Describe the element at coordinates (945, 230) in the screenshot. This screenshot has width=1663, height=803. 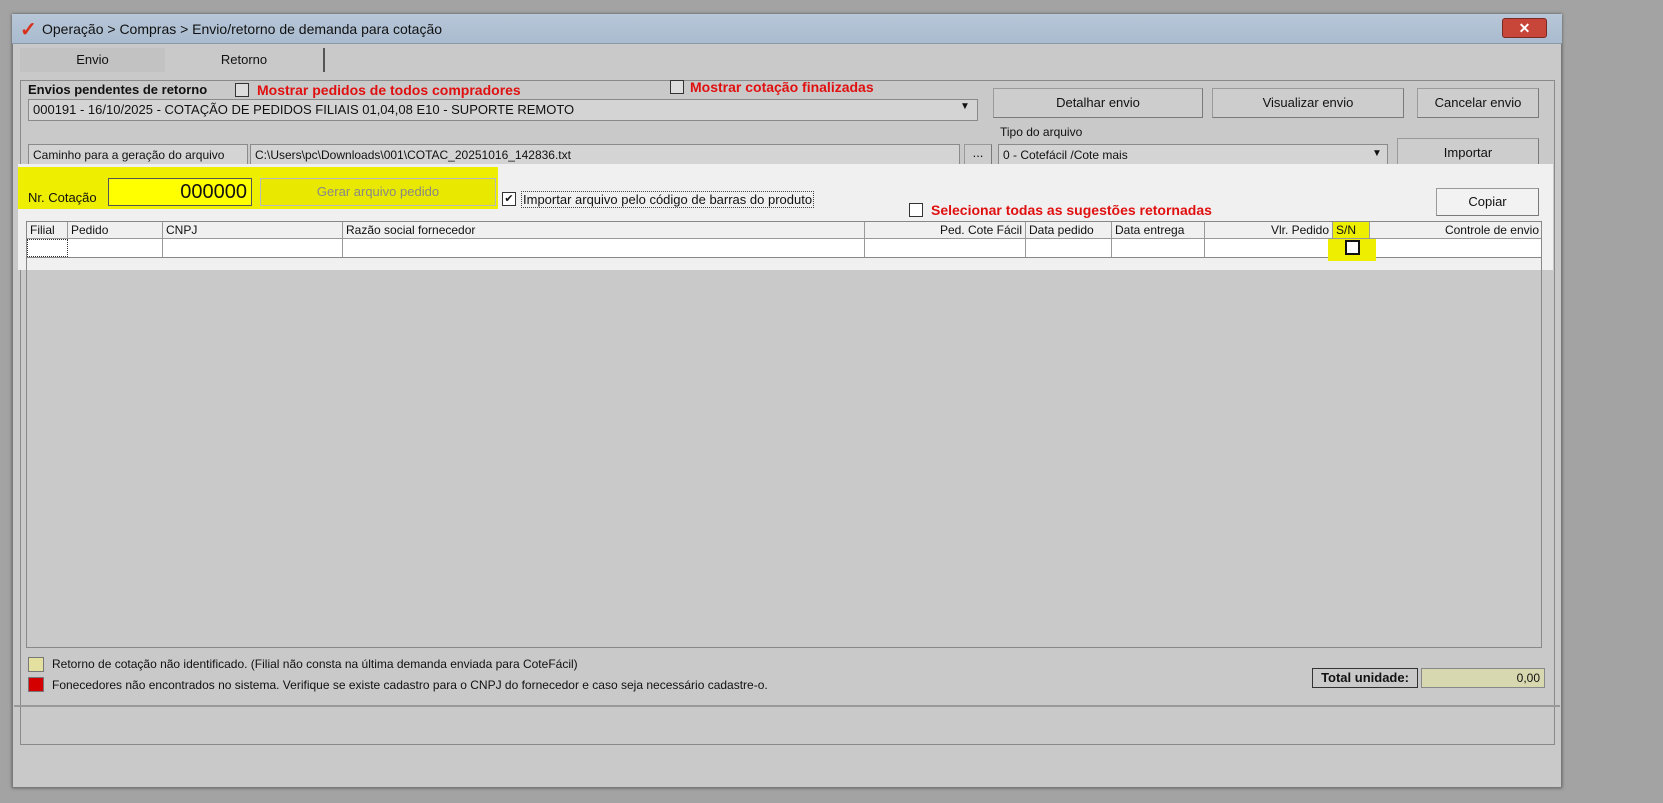
I see `col-ped-cote-facil: Ped. Cote Fácil` at that location.